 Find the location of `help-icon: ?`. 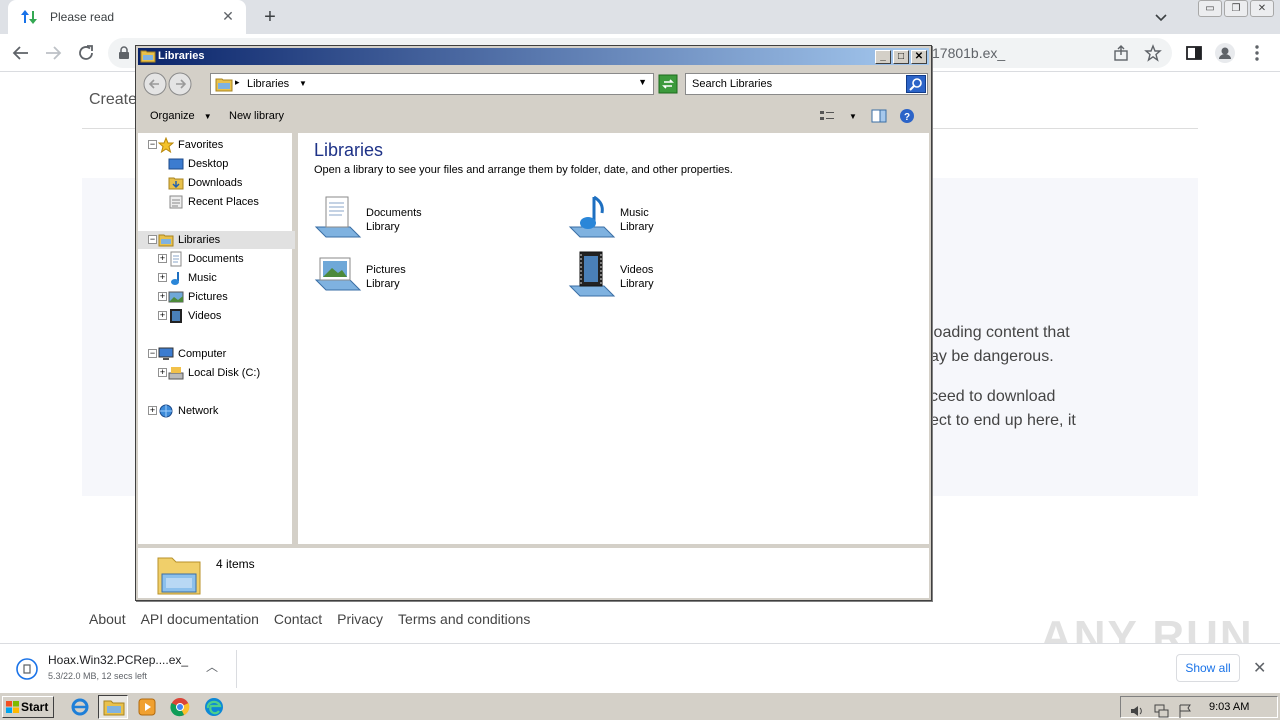

help-icon: ? is located at coordinates (907, 116).